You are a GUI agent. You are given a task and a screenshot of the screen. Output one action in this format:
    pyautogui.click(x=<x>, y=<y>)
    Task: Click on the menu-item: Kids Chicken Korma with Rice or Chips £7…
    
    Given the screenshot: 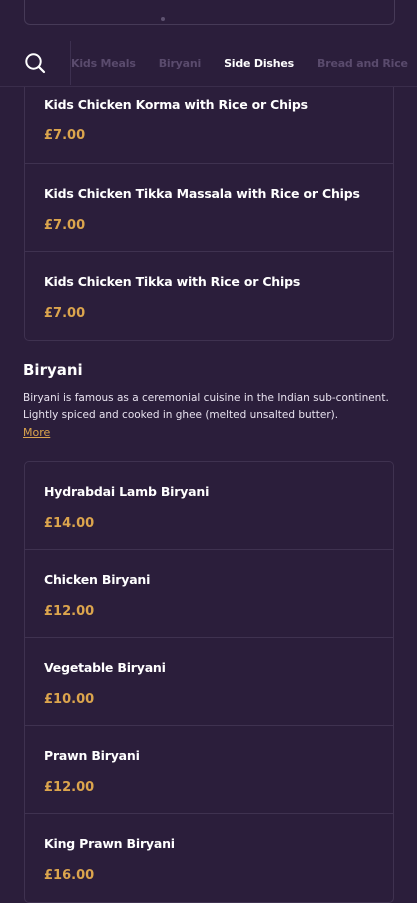 What is the action you would take?
    pyautogui.click(x=209, y=120)
    